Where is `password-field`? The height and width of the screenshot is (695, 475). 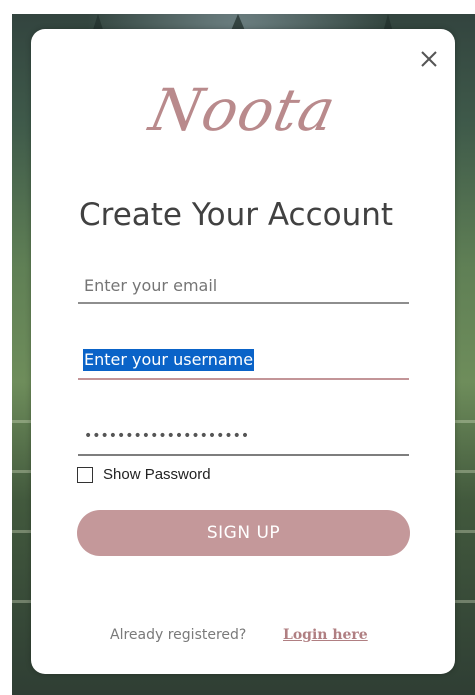
password-field is located at coordinates (243, 438).